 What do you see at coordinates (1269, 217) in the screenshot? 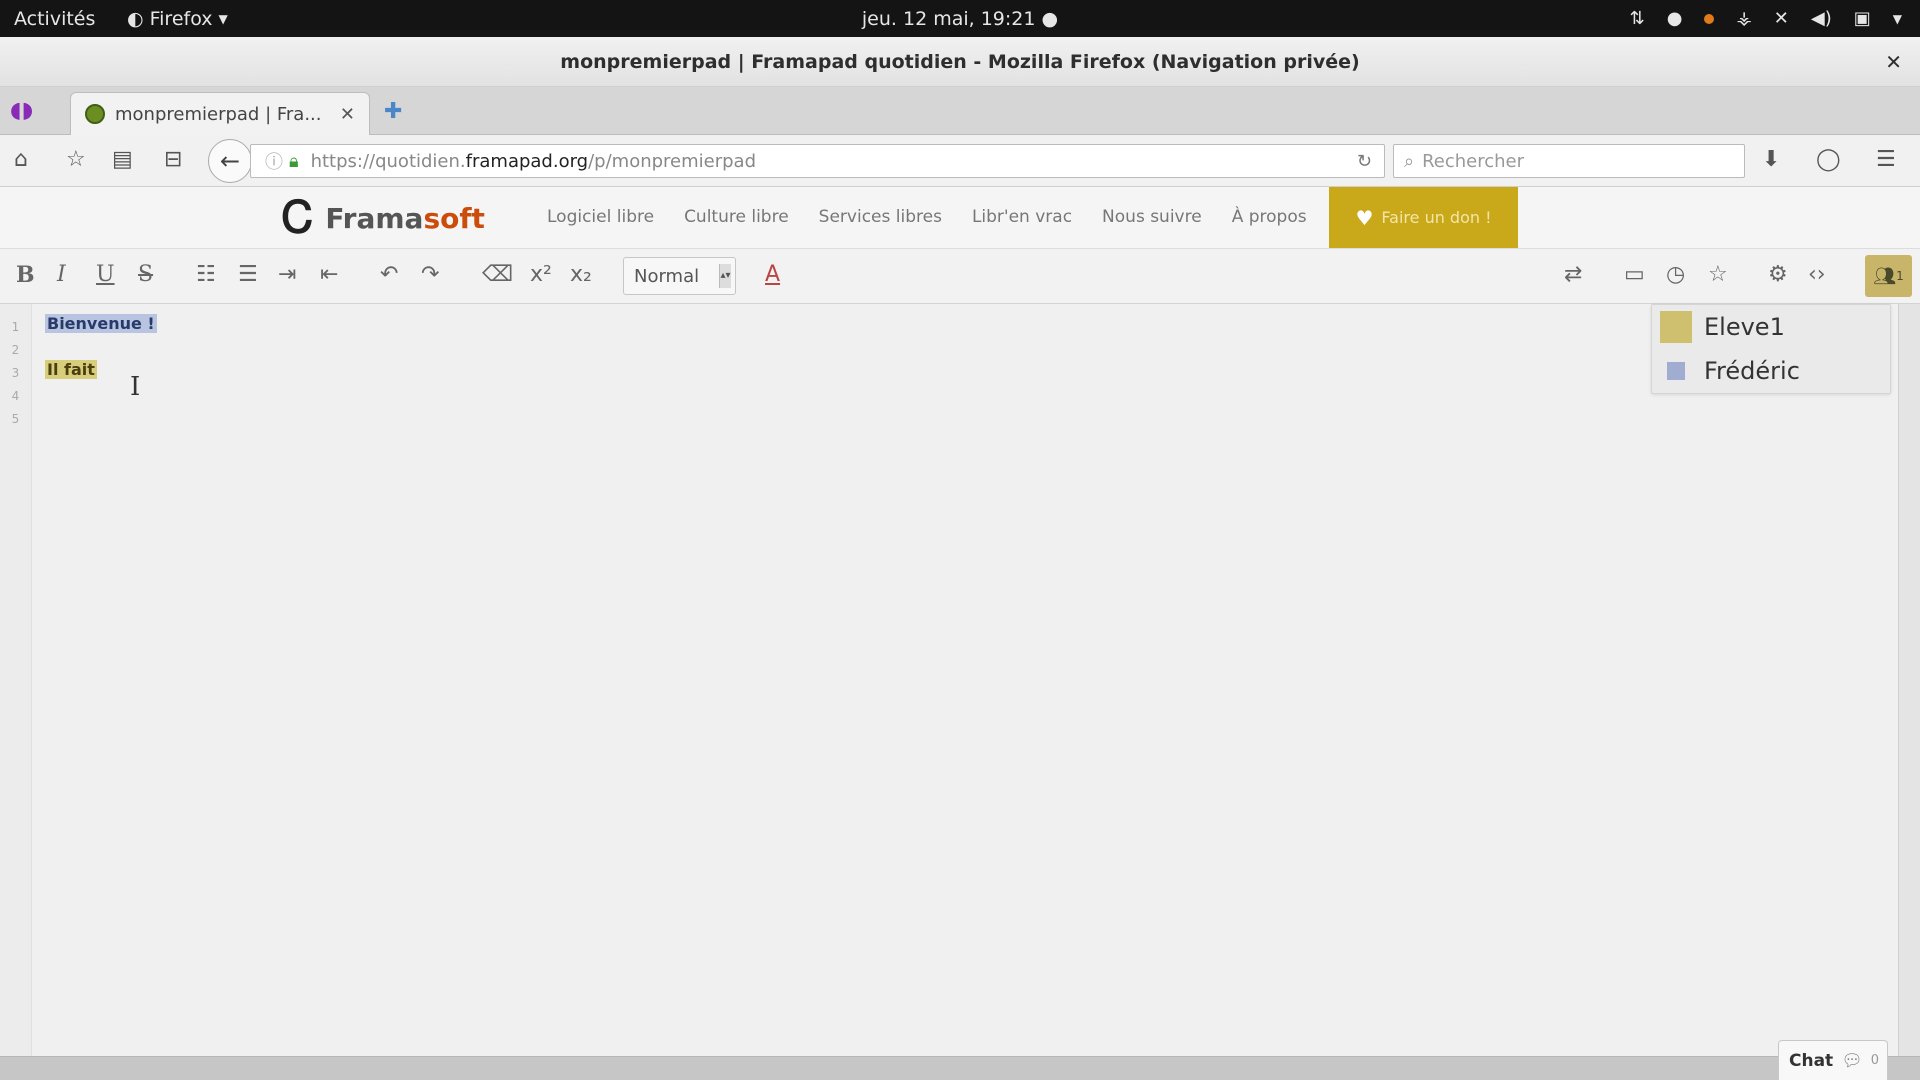
I see `menu-a-propos: À propos` at bounding box center [1269, 217].